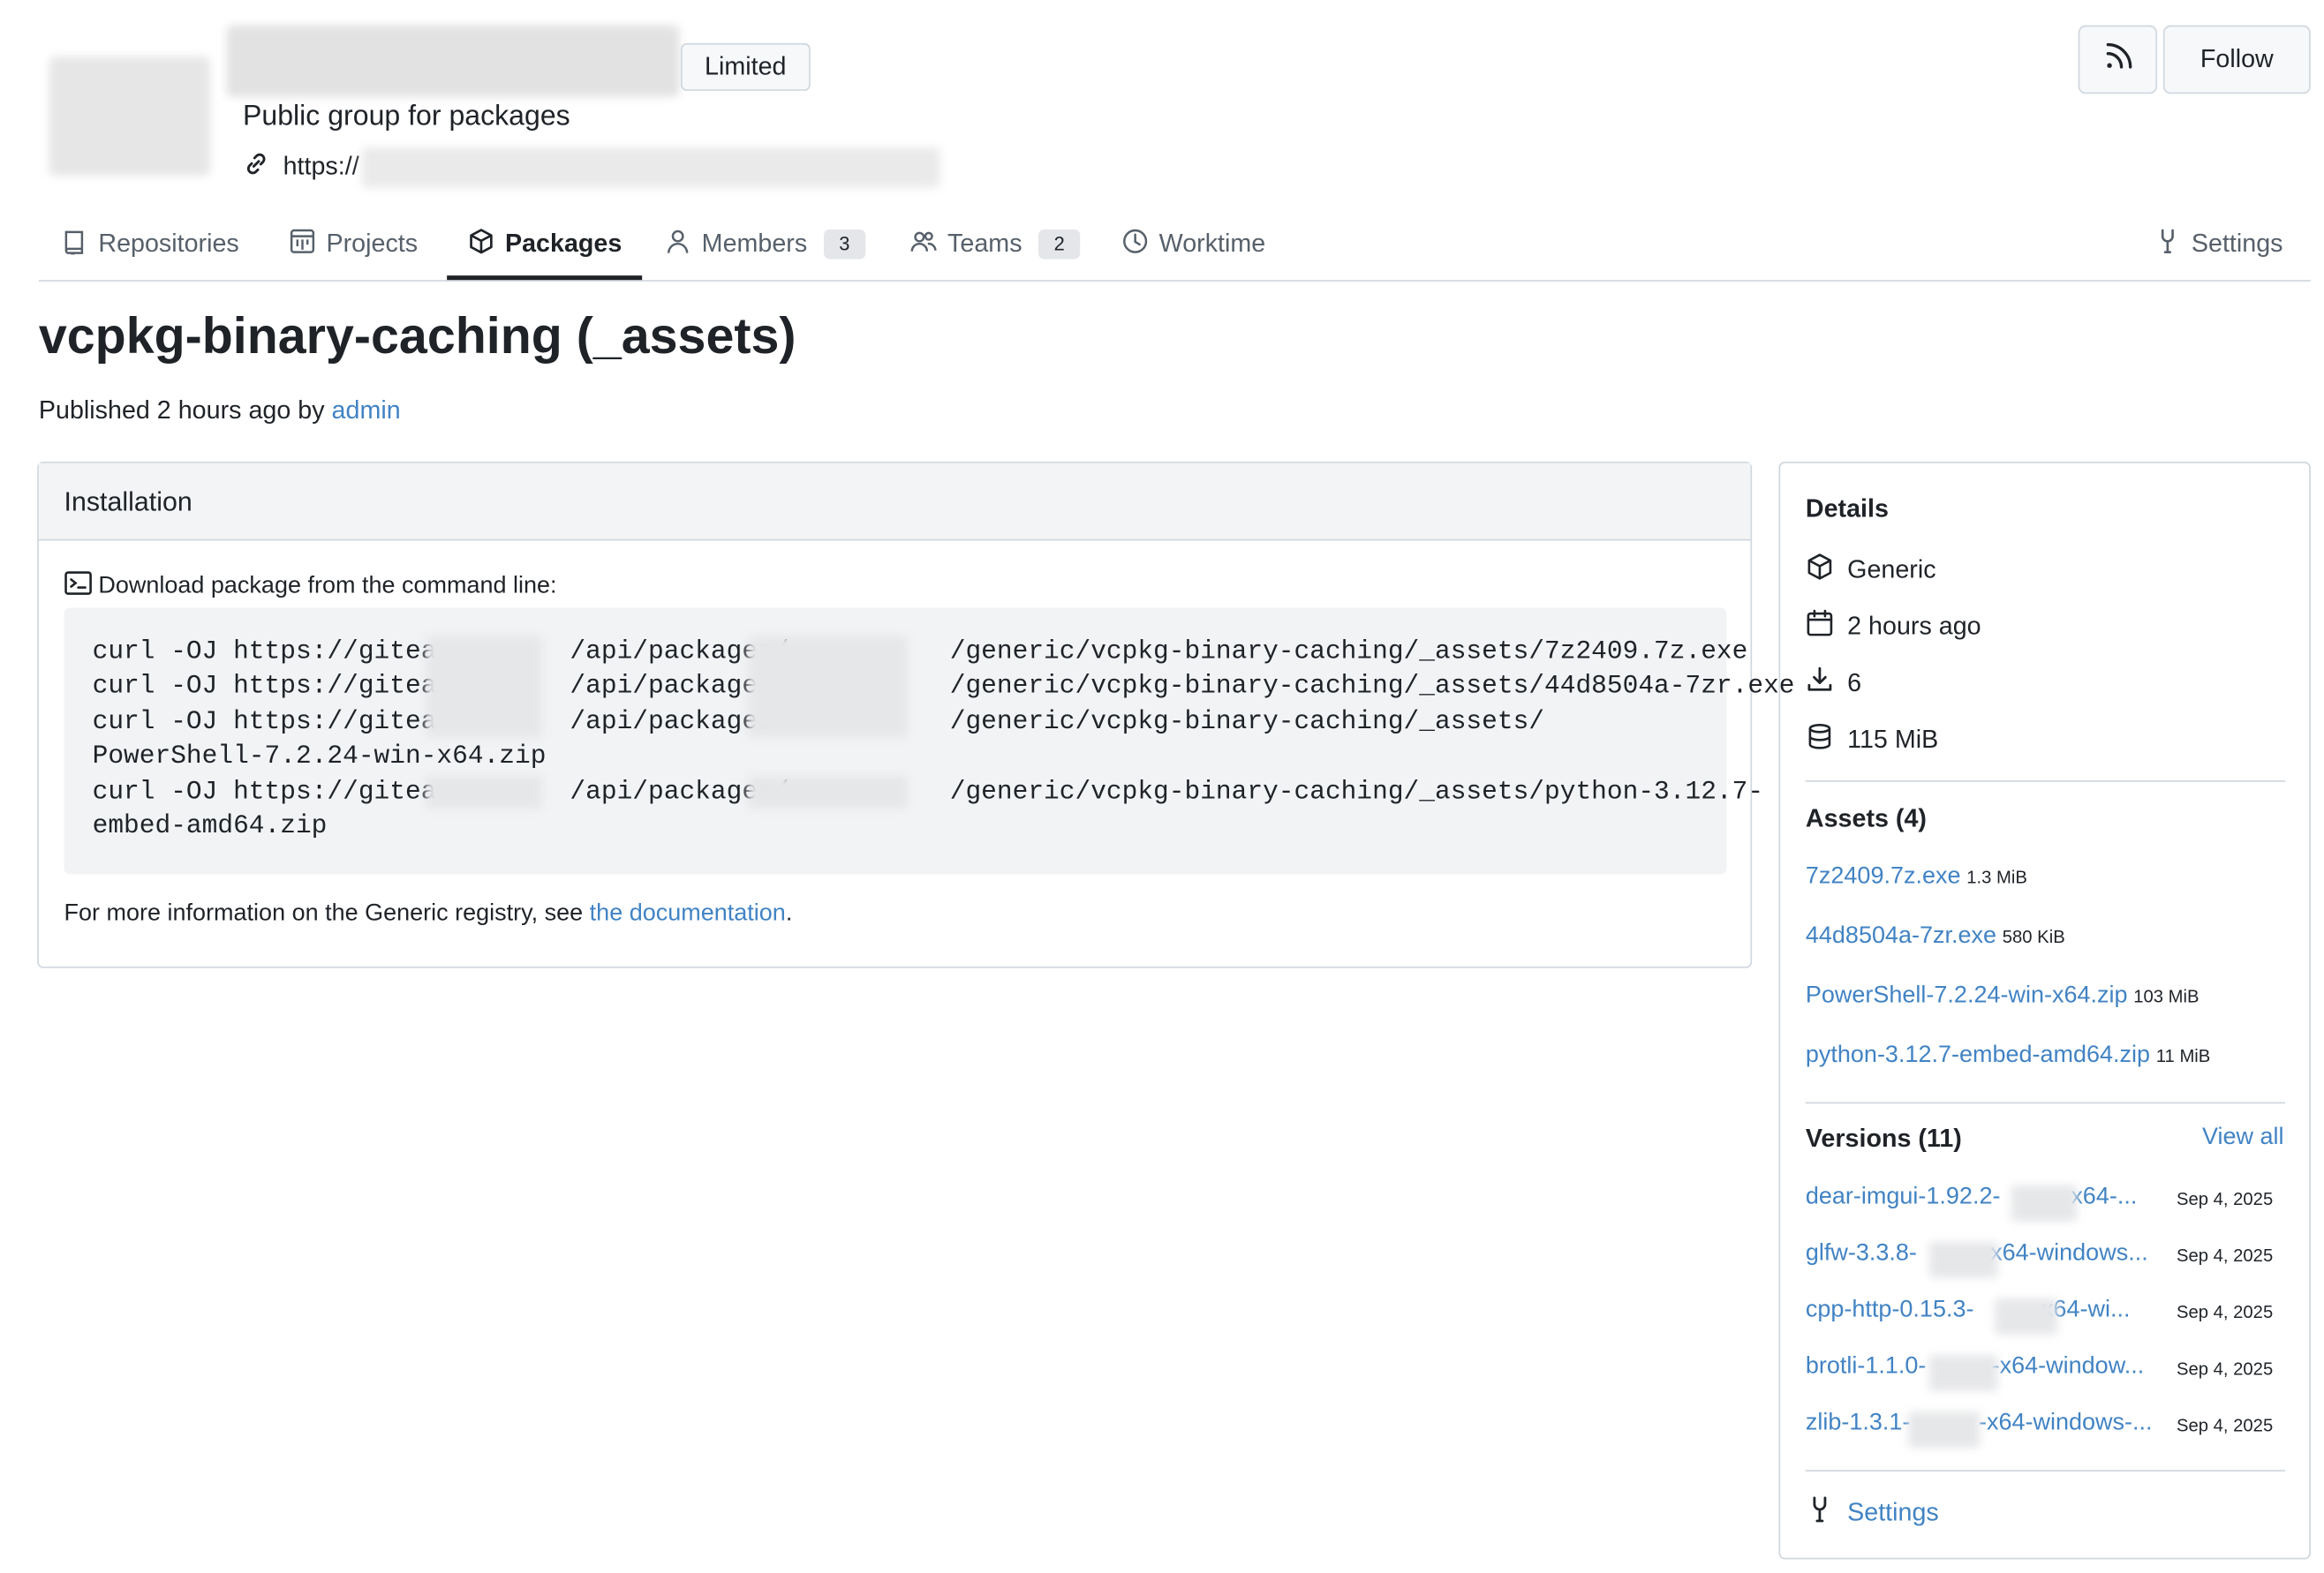  I want to click on rss-icon, so click(2117, 60).